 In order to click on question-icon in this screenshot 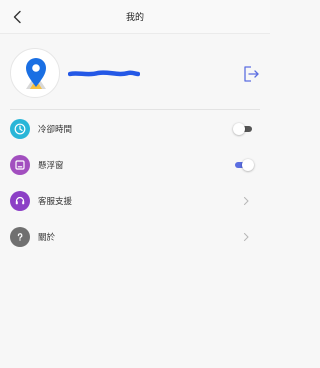, I will do `click(20, 237)`.